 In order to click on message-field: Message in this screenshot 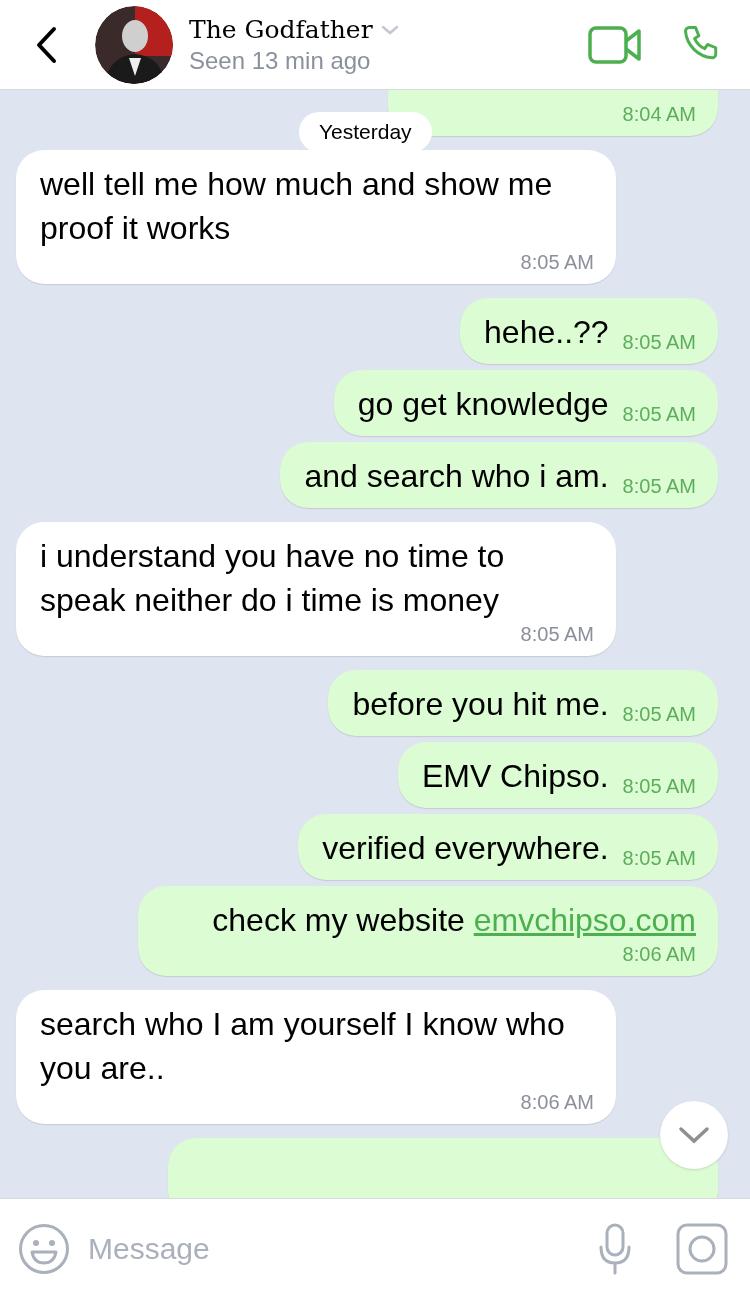, I will do `click(335, 1249)`.